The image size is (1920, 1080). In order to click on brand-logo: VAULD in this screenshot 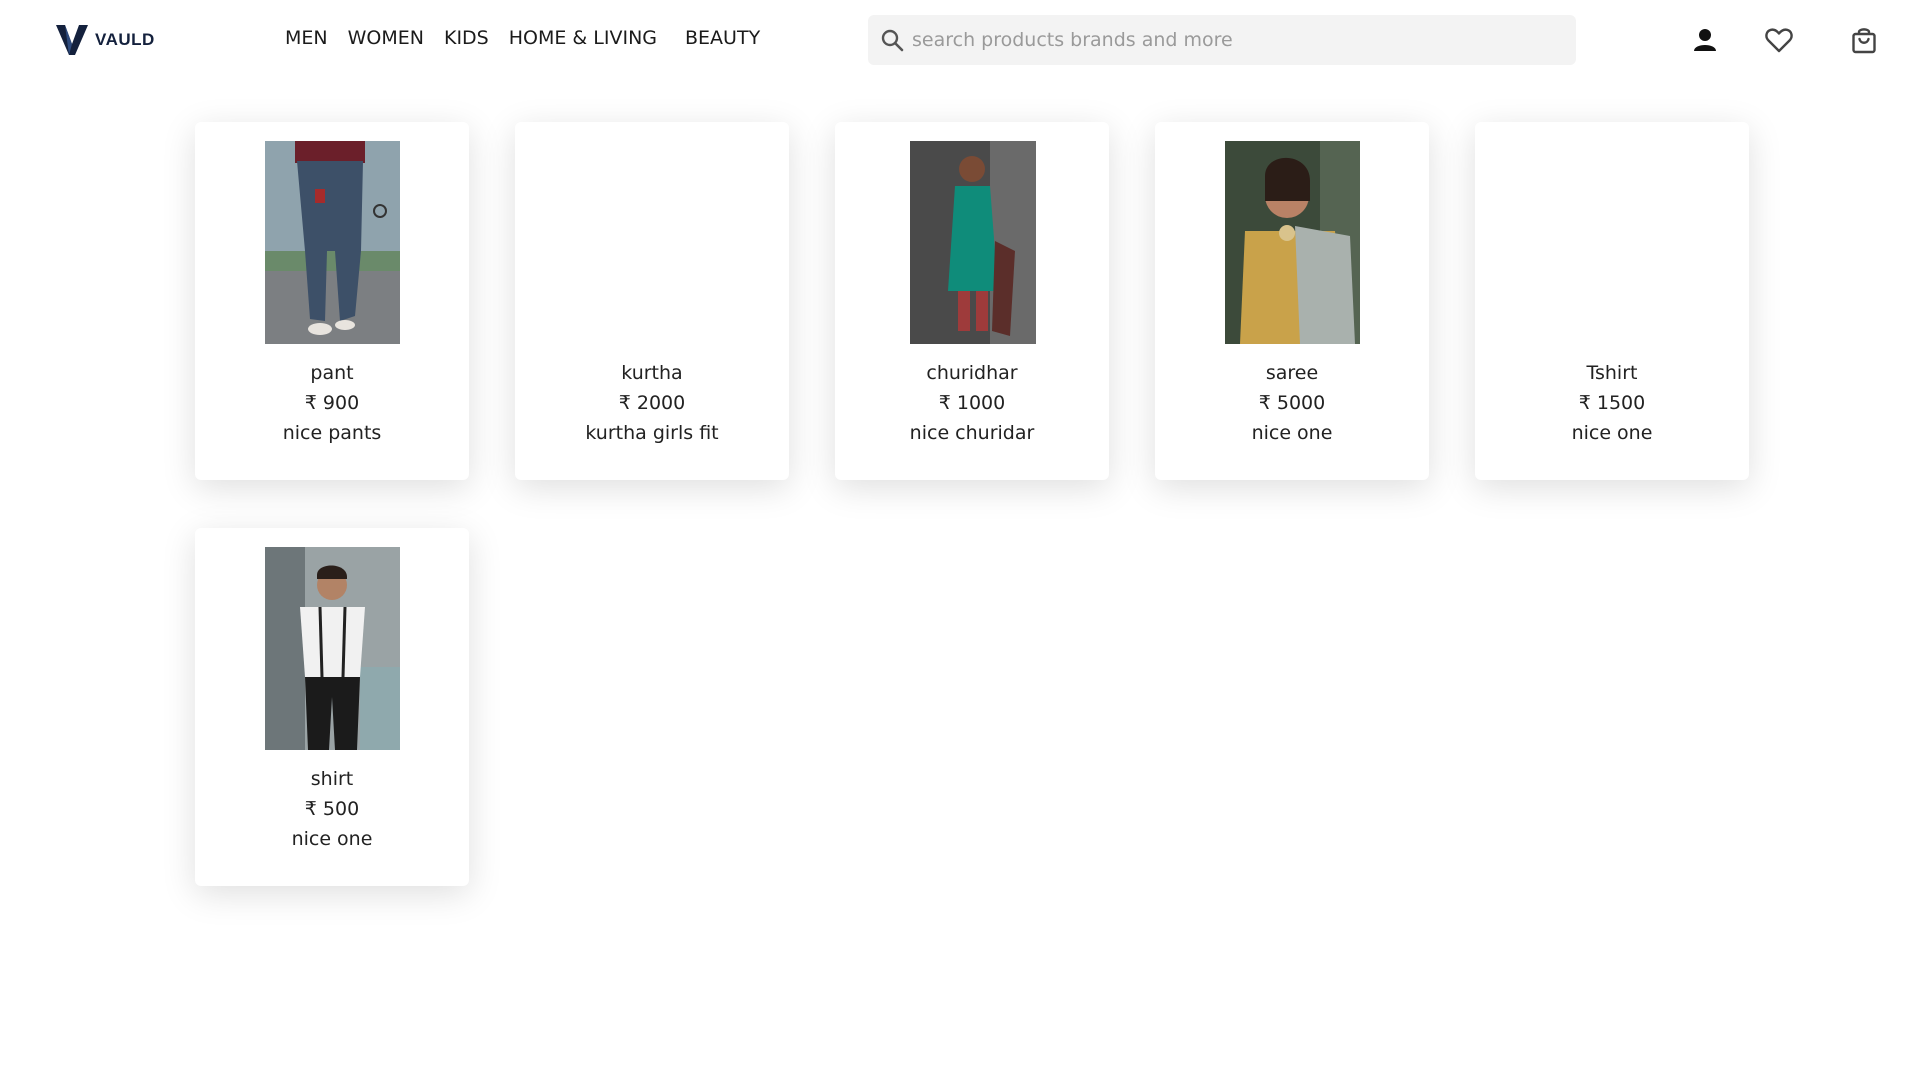, I will do `click(105, 40)`.